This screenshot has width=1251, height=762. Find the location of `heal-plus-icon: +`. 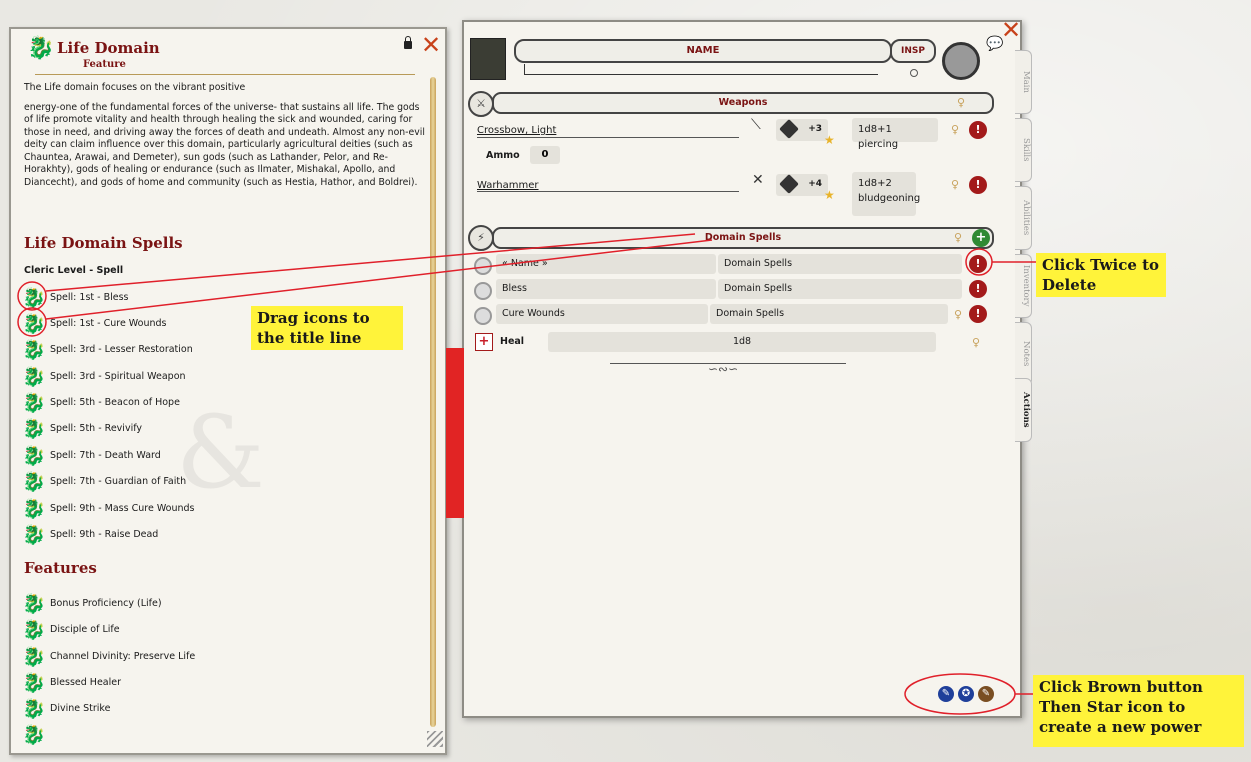

heal-plus-icon: + is located at coordinates (484, 342).